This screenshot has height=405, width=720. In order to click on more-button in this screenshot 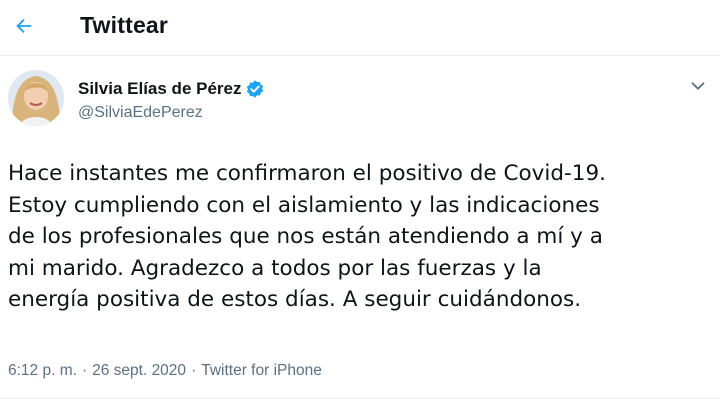, I will do `click(698, 86)`.